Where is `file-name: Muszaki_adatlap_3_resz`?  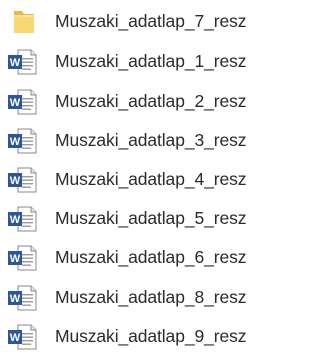
file-name: Muszaki_adatlap_3_resz is located at coordinates (151, 140).